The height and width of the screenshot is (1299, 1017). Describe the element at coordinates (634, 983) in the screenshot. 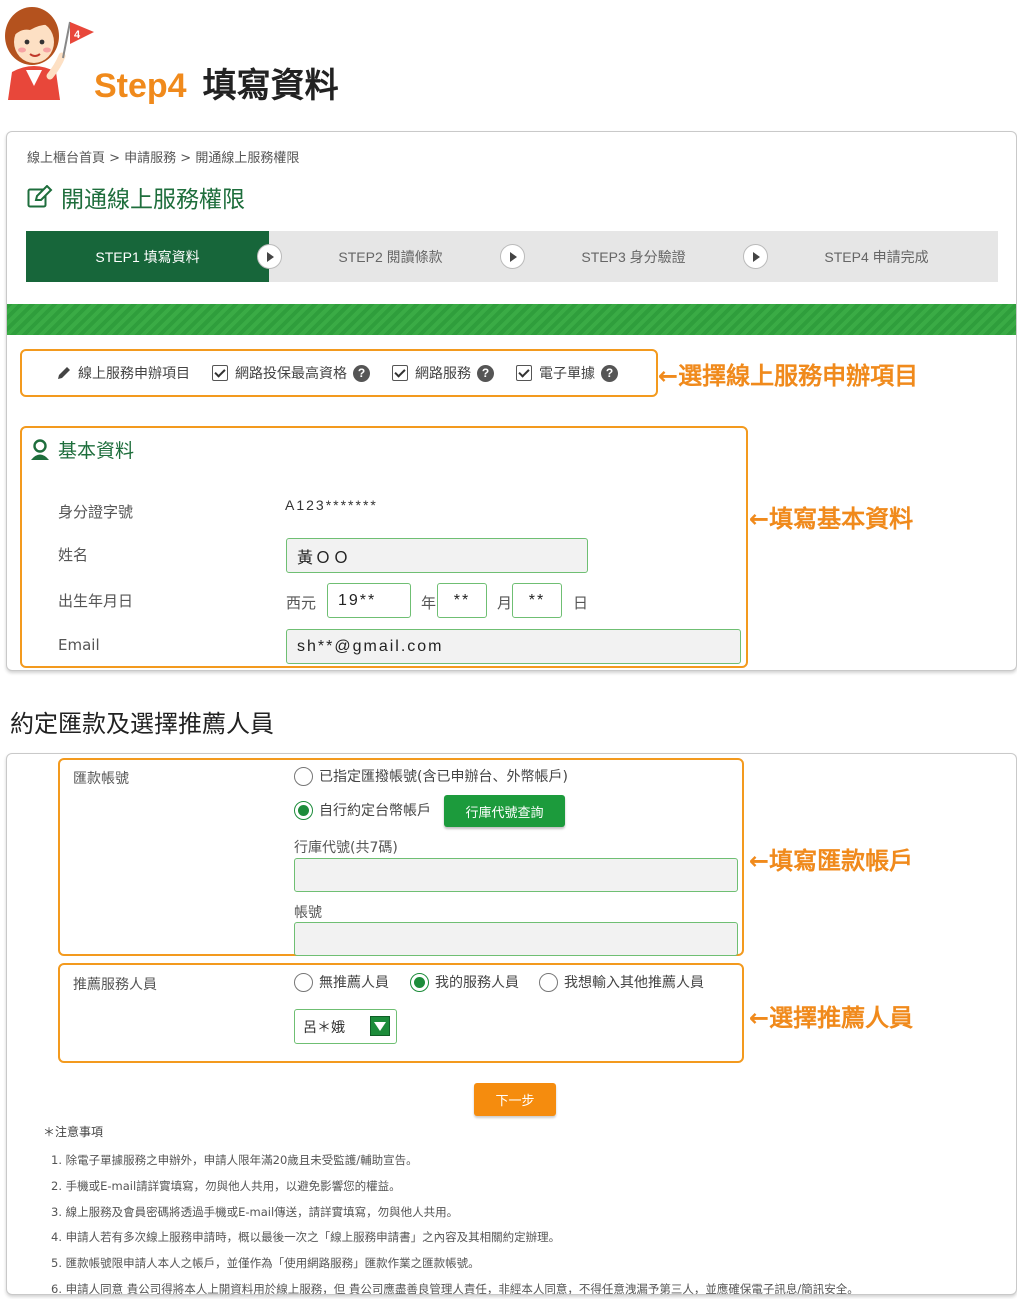

I see `radio-other-referrer-label: 我想輸入其他推薦人員` at that location.